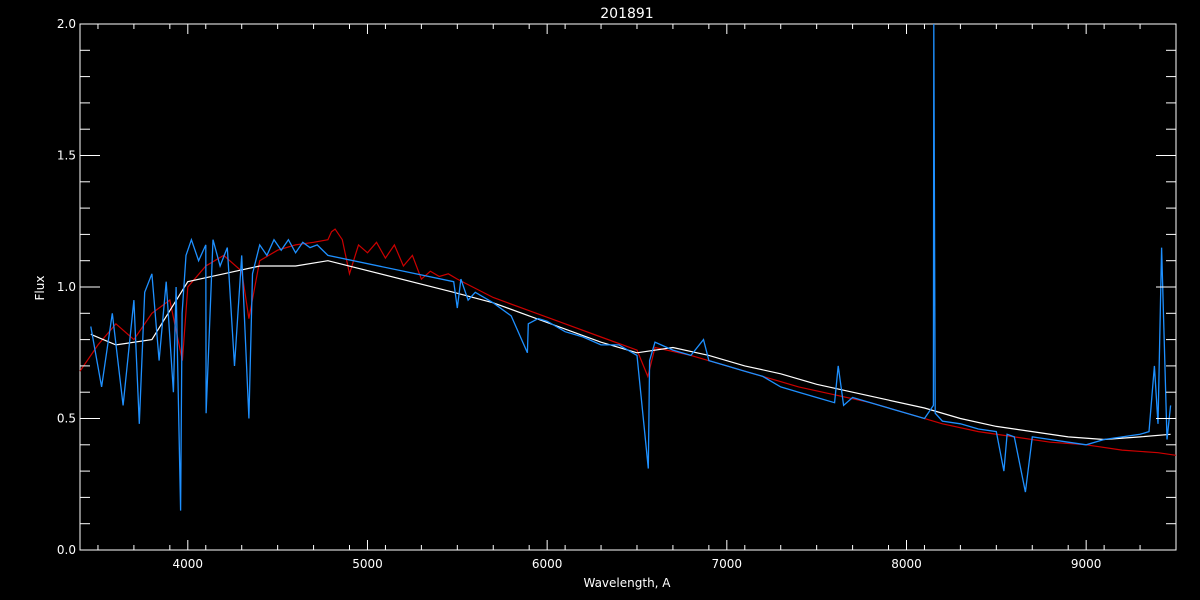  Describe the element at coordinates (1086, 564) in the screenshot. I see `x-tick-label: 9000` at that location.